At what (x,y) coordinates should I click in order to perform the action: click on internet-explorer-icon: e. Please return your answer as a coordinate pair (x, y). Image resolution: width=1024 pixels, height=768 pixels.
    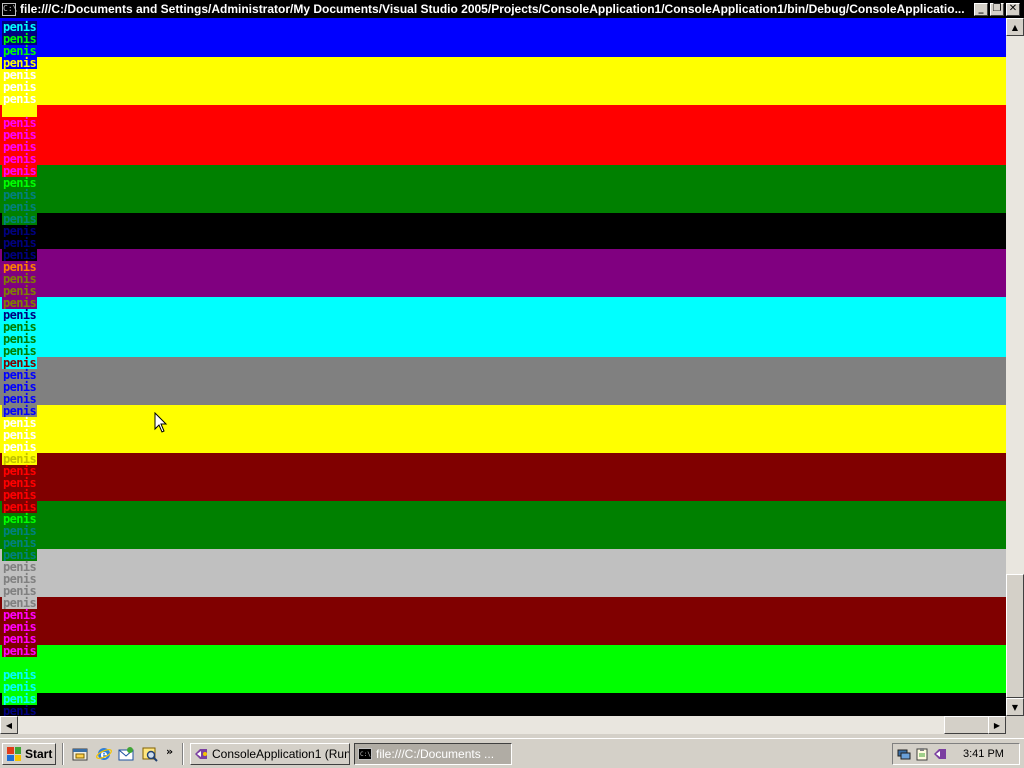
    Looking at the image, I should click on (104, 754).